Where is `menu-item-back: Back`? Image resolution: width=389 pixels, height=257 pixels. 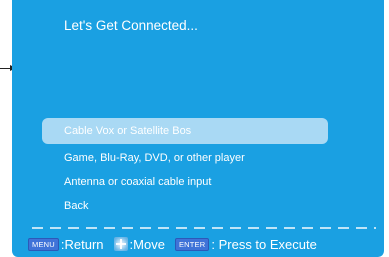 menu-item-back: Back is located at coordinates (185, 206).